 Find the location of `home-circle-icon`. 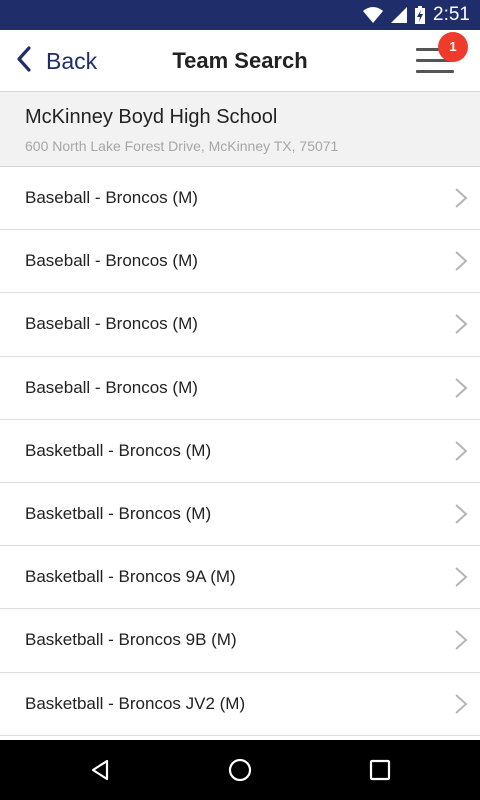

home-circle-icon is located at coordinates (240, 770).